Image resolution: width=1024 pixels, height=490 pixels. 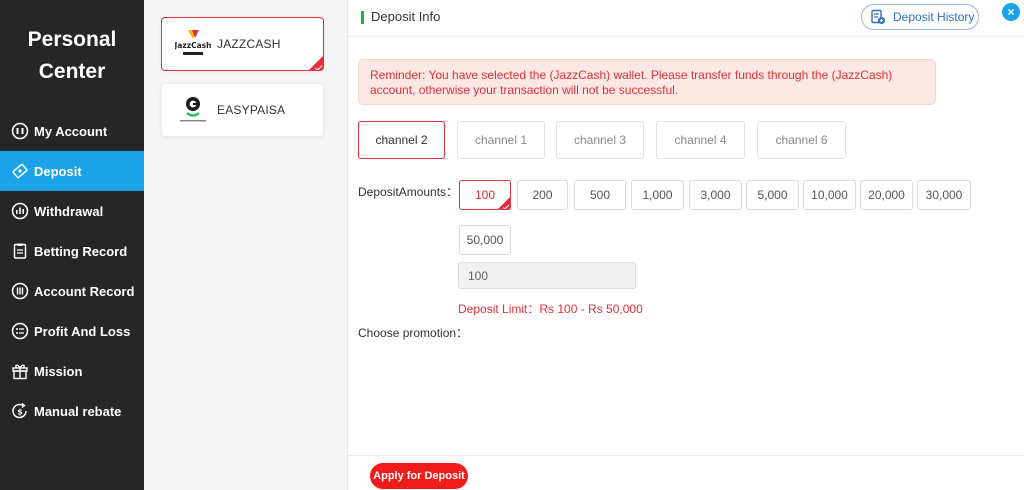 I want to click on sidebar-item-mission: Mission, so click(x=72, y=371).